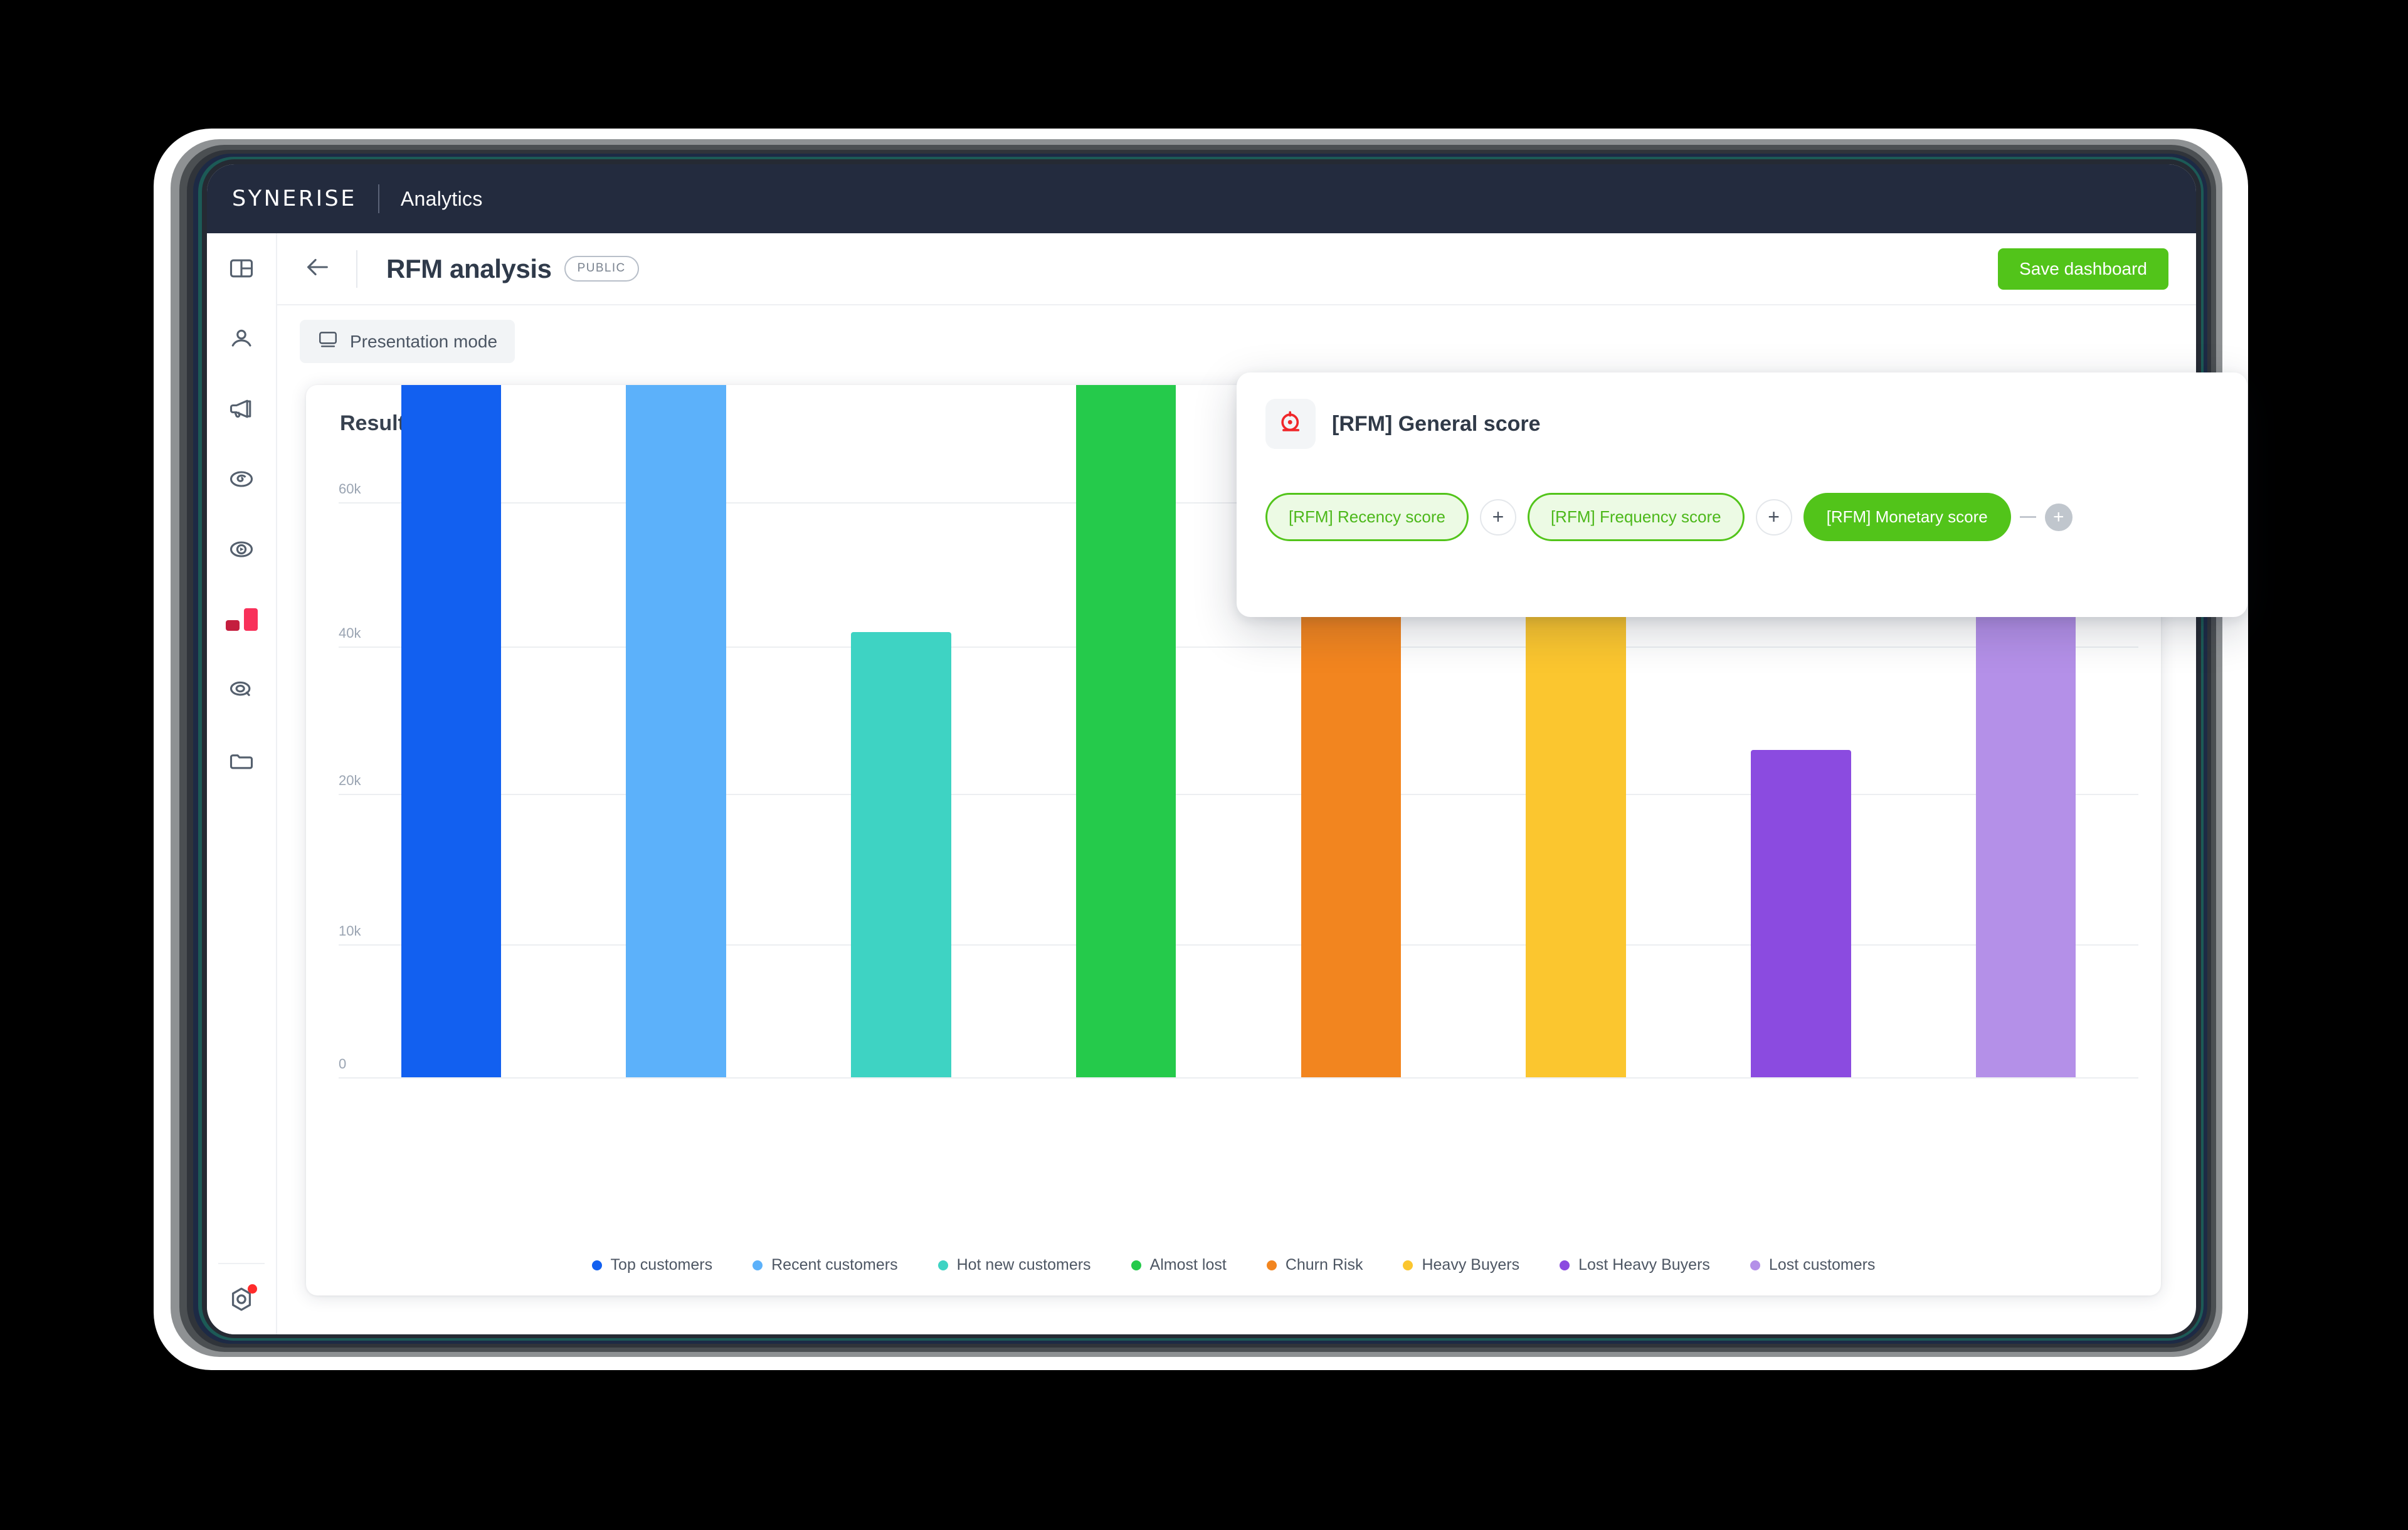 The width and height of the screenshot is (2408, 1530). I want to click on chip-connector-dash, so click(2027, 517).